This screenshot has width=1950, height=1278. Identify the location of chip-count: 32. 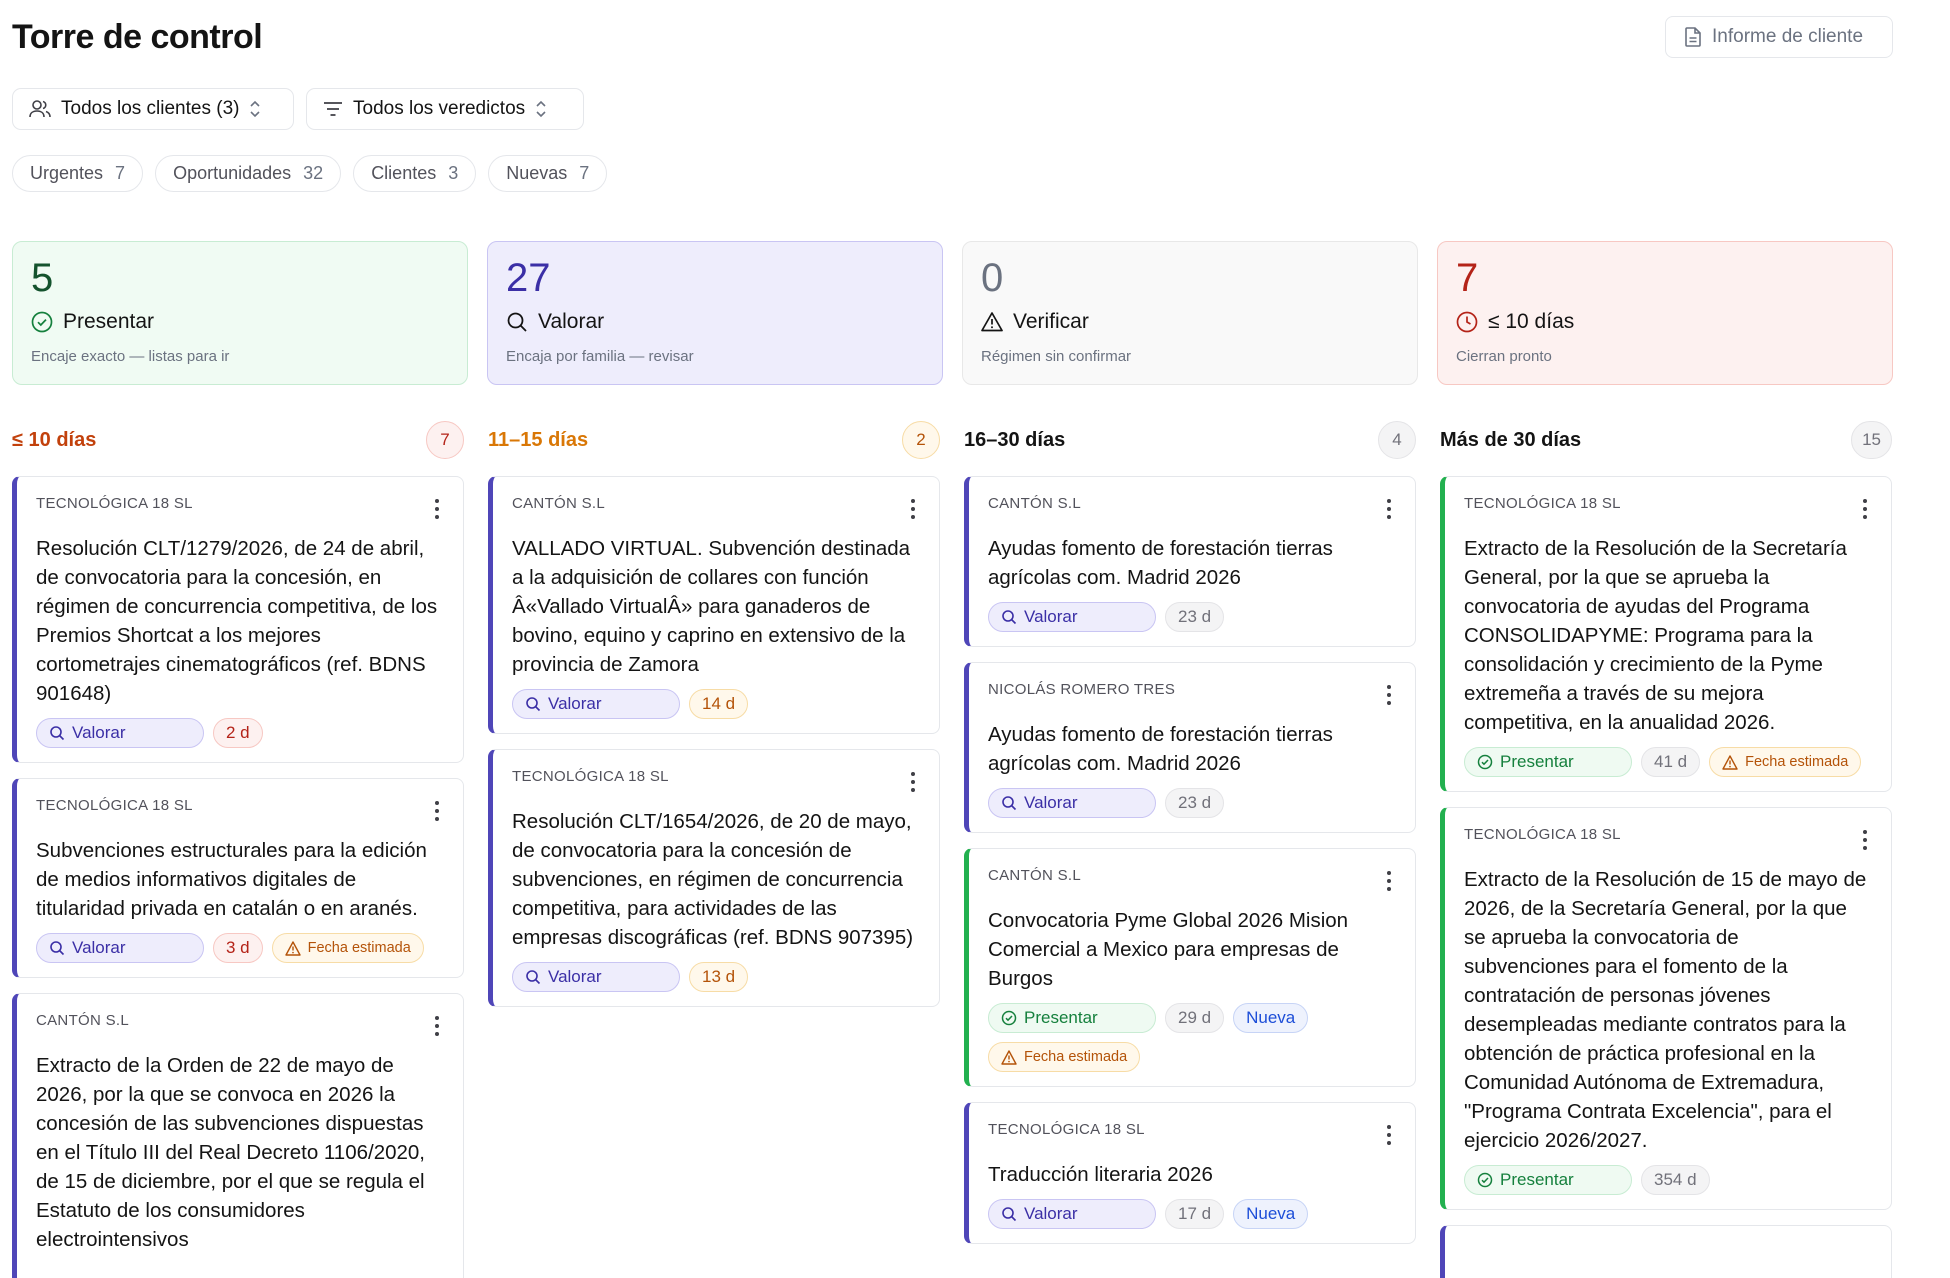
(313, 173).